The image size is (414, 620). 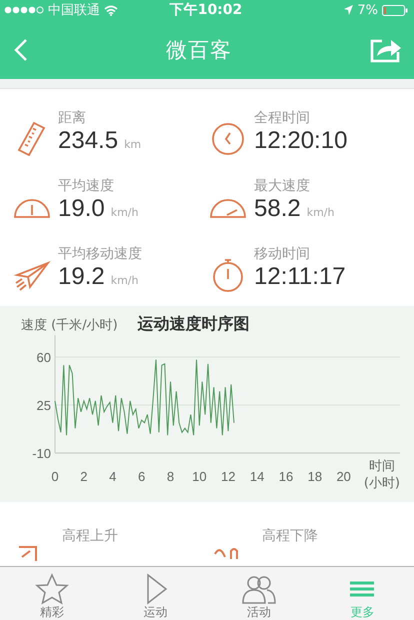 What do you see at coordinates (257, 476) in the screenshot?
I see `x-tick-label: 14` at bounding box center [257, 476].